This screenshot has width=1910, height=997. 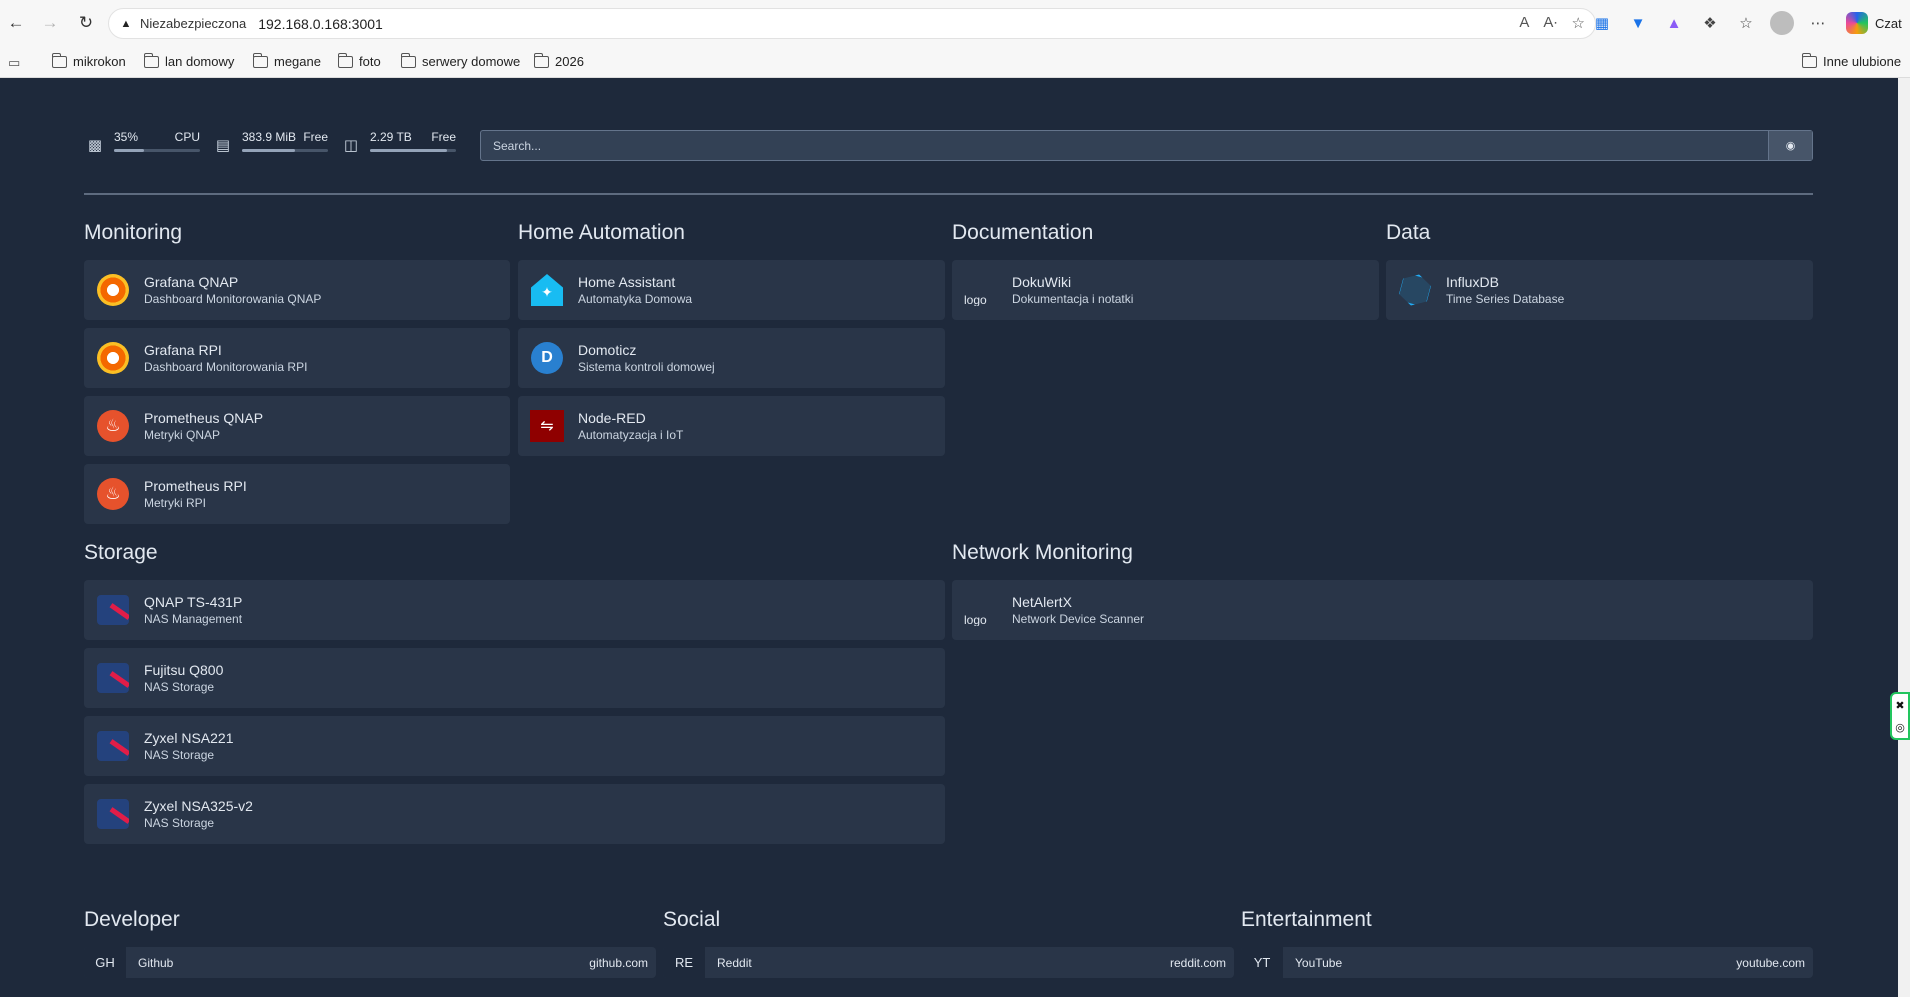 What do you see at coordinates (1746, 23) in the screenshot?
I see `favorites-icon: ☆` at bounding box center [1746, 23].